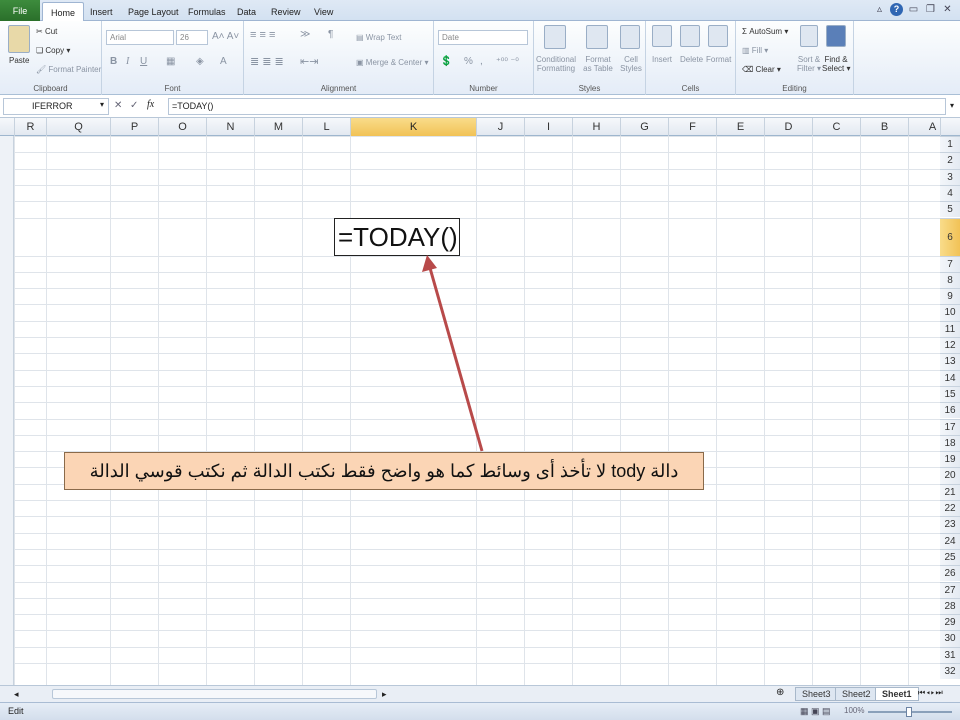  I want to click on status-bar: Edit ▦ ▣ ▤ 100%, so click(480, 711).